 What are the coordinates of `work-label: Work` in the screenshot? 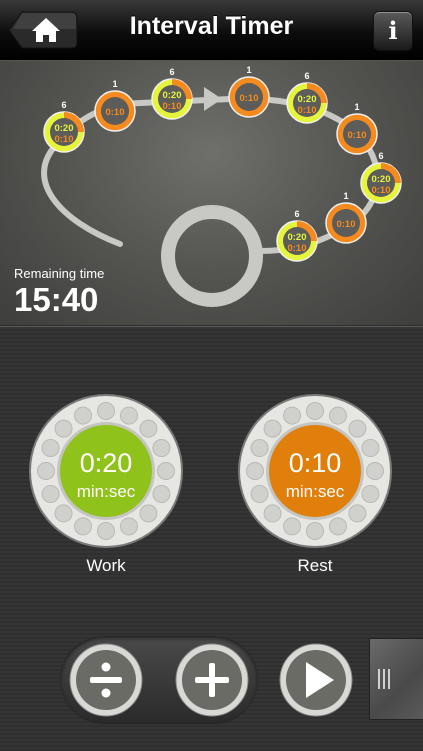 It's located at (106, 565).